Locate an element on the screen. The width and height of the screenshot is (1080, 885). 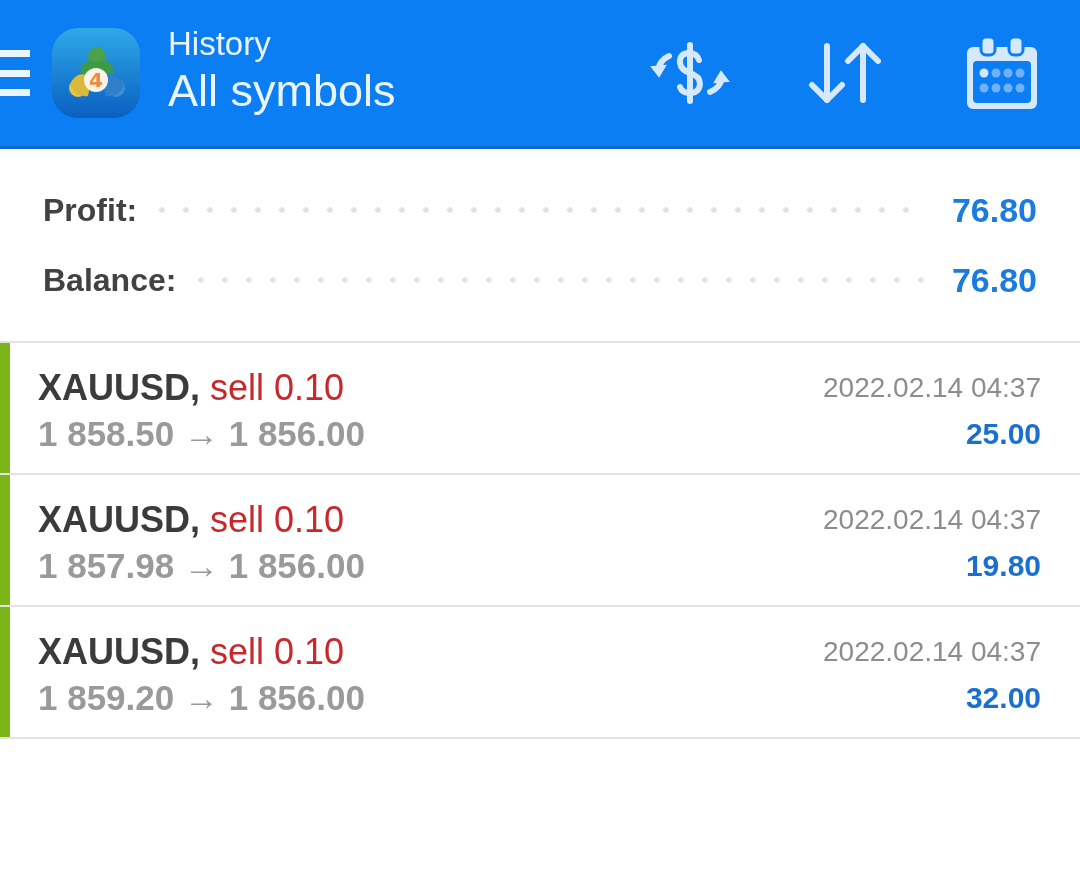
menu-button is located at coordinates (16, 73).